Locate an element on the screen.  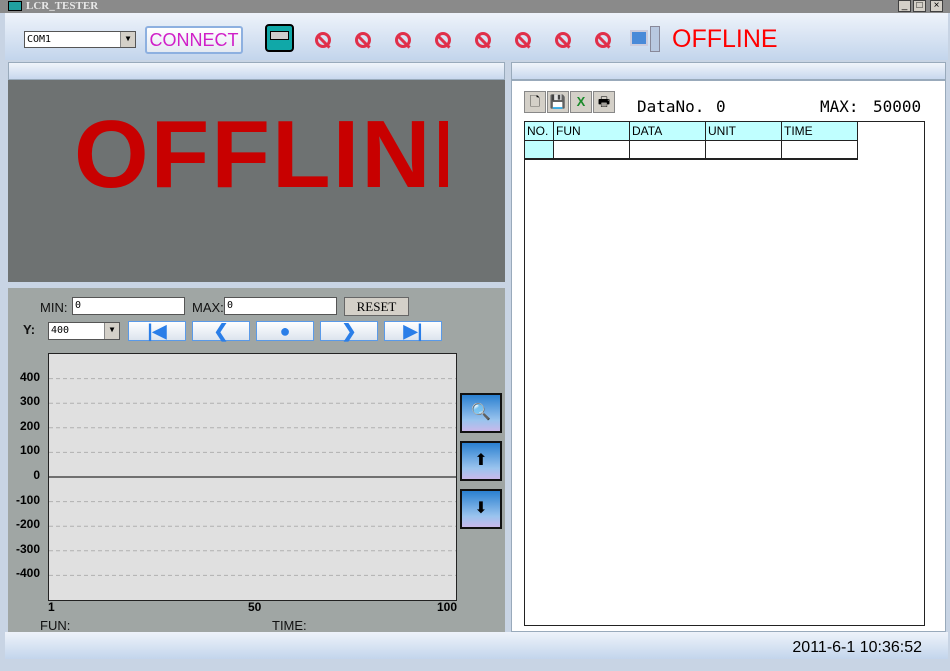
skip-last-icon: ▶| is located at coordinates (413, 331).